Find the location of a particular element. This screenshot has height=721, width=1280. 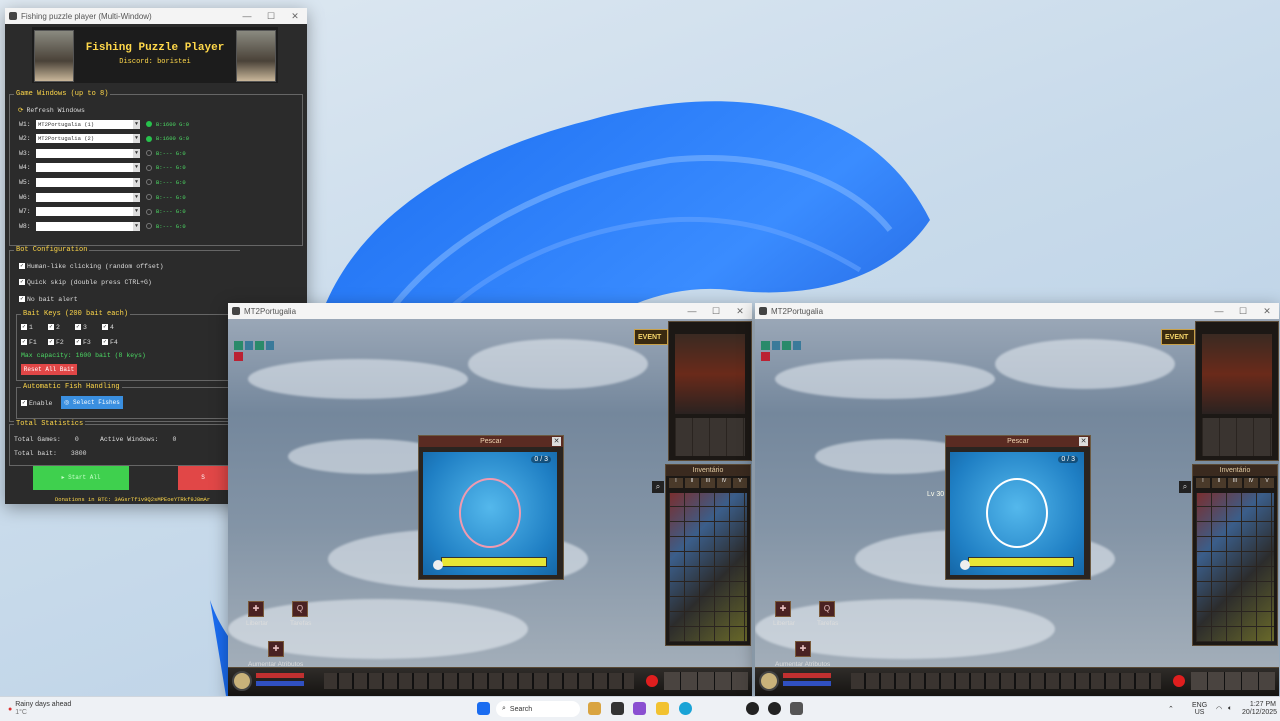

bait-key-2: ✓ 2 is located at coordinates (61, 327).